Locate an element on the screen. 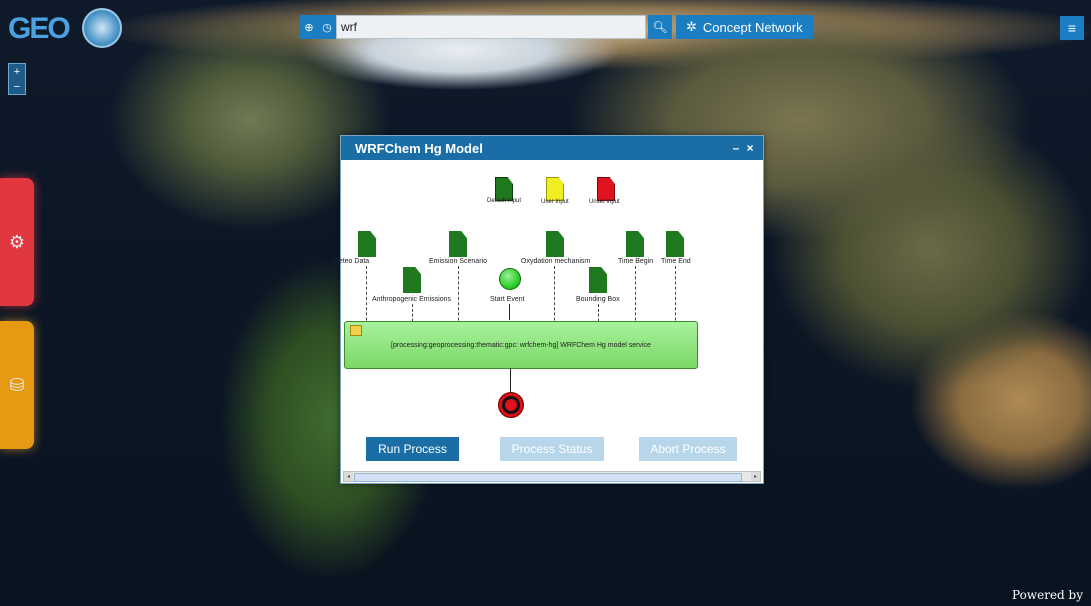 This screenshot has width=1091, height=606. search-button: 🔍︎ is located at coordinates (660, 27).